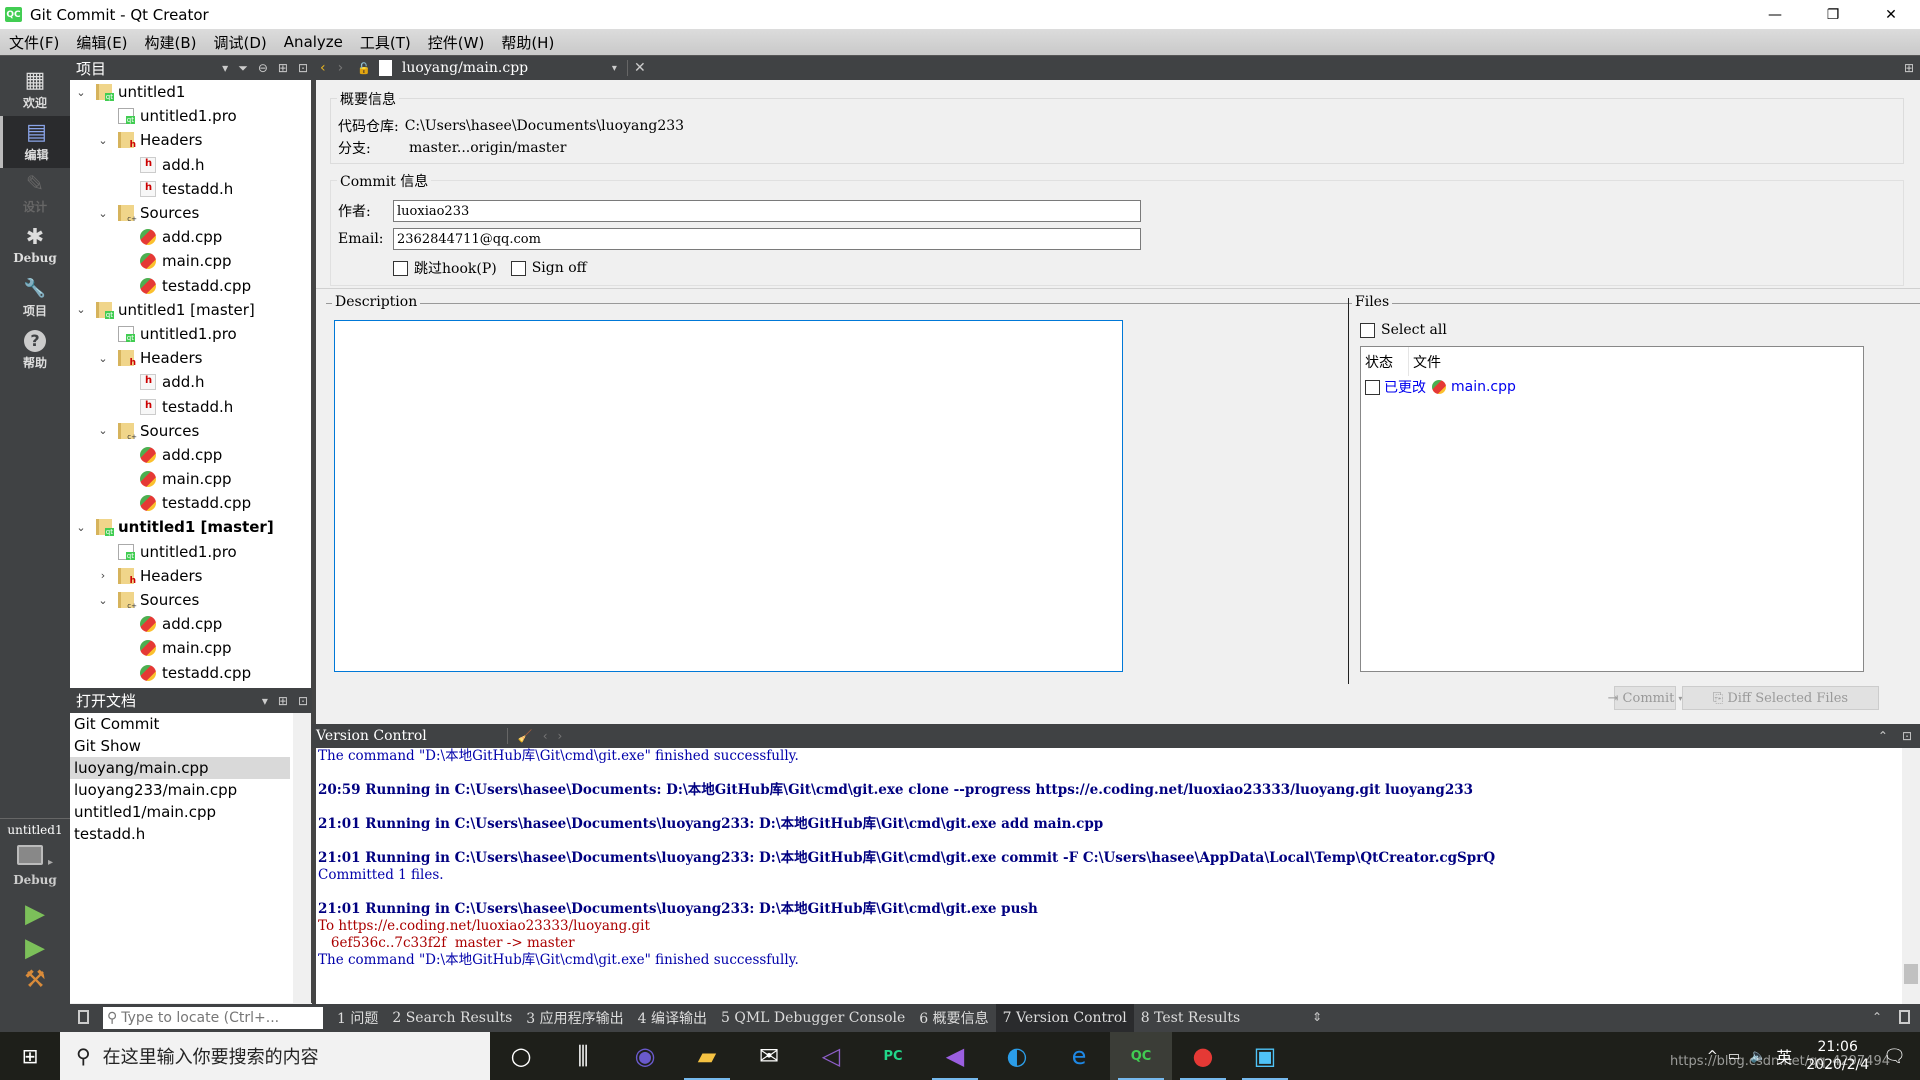 The width and height of the screenshot is (1920, 1080). I want to click on scrollbar-thumb, so click(1911, 974).